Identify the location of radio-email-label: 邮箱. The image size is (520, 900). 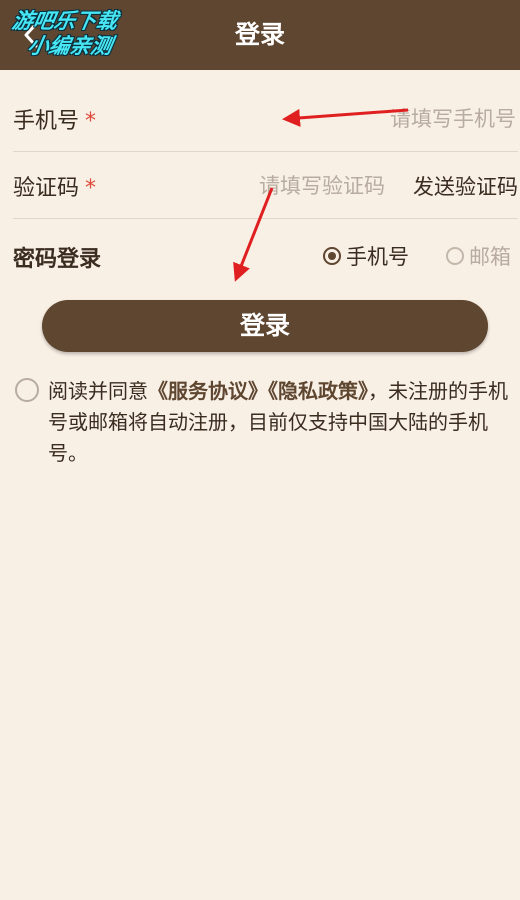
(490, 257).